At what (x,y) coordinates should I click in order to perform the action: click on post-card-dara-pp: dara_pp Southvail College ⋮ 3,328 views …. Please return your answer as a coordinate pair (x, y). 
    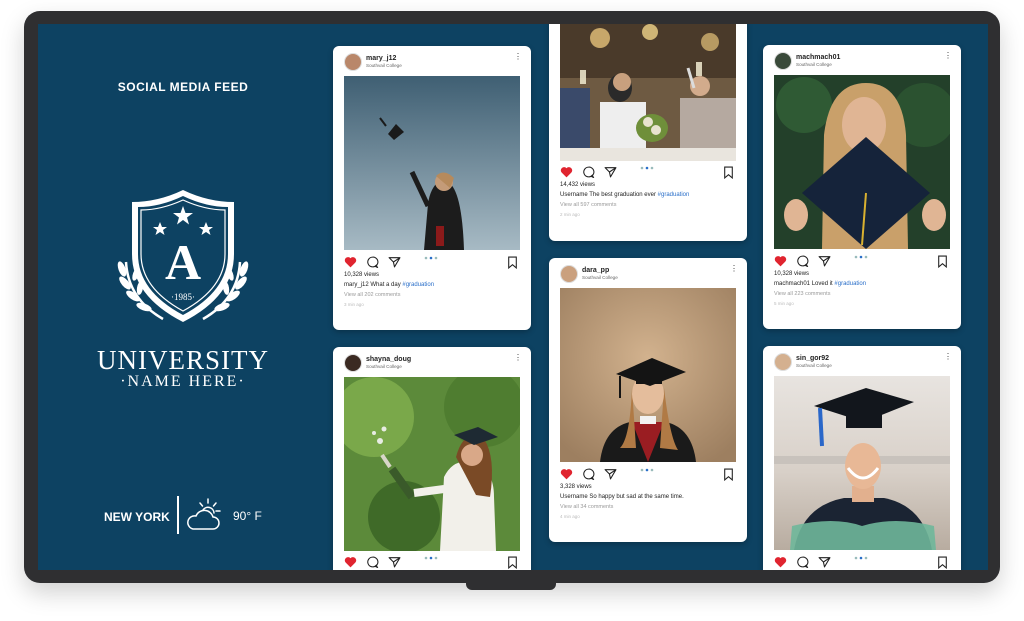
    Looking at the image, I should click on (648, 400).